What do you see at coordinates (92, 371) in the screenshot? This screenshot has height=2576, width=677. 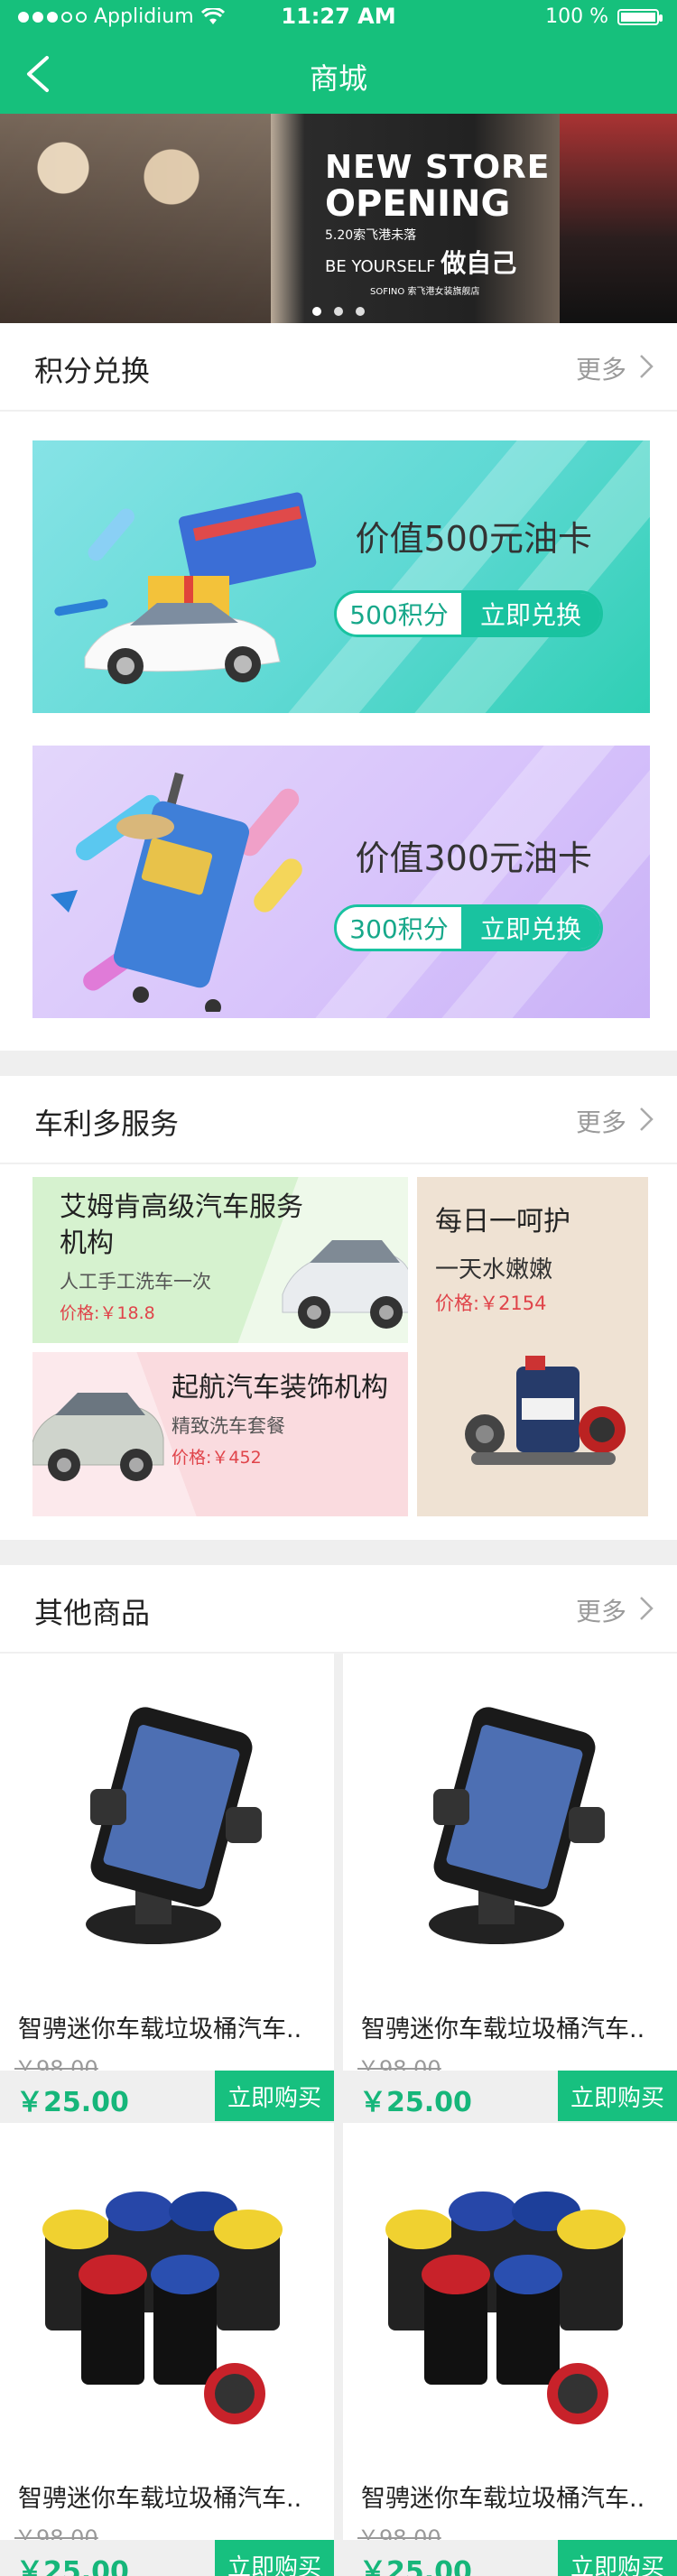 I see `section-title: 积分兑换` at bounding box center [92, 371].